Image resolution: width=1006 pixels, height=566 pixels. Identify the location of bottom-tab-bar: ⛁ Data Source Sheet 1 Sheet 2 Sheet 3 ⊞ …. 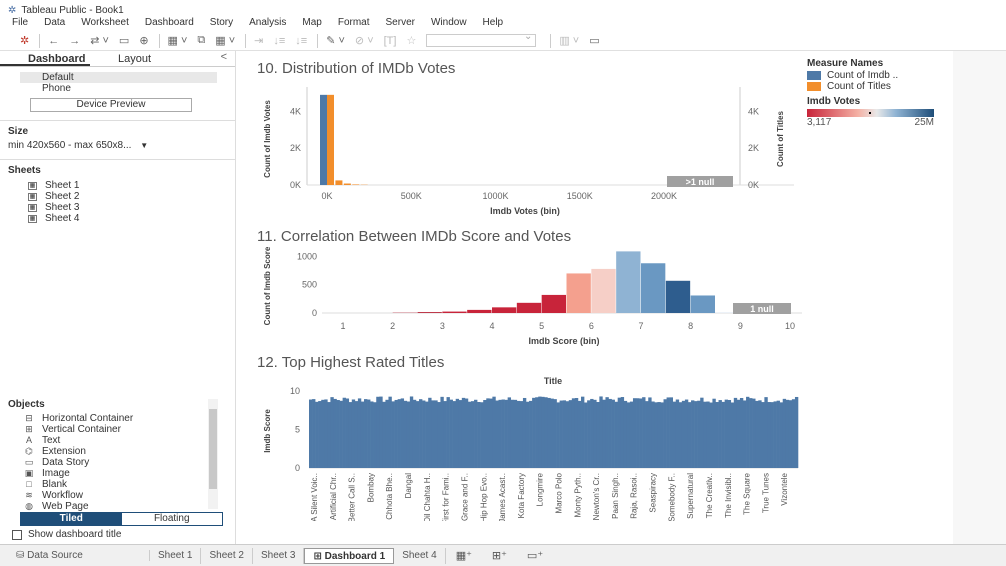
(503, 555).